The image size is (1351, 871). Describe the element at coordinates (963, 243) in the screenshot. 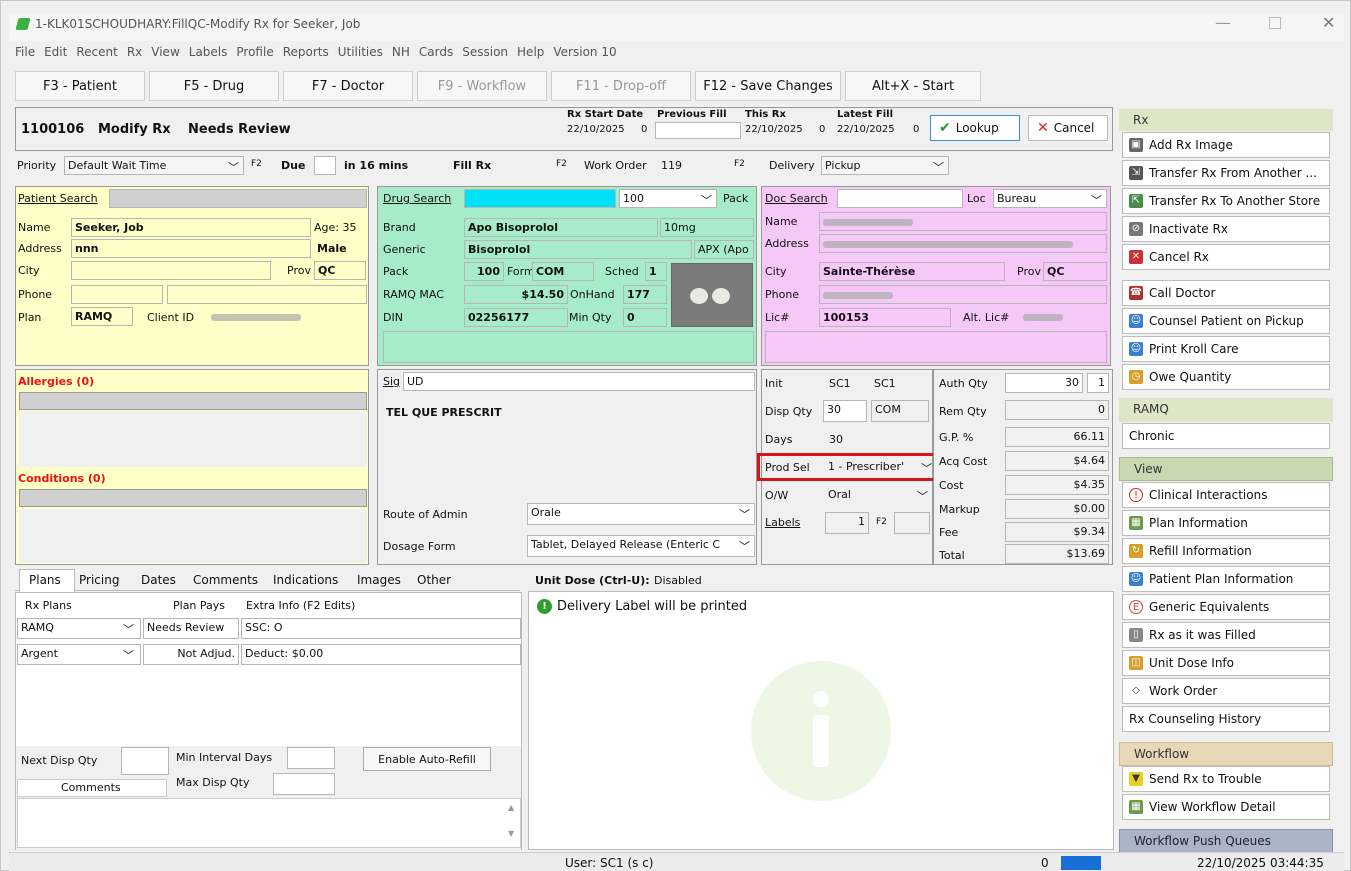

I see `doc-address-redacted` at that location.